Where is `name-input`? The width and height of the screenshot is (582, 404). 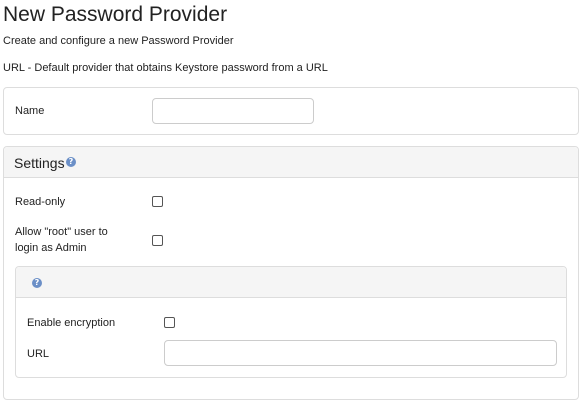 name-input is located at coordinates (233, 111).